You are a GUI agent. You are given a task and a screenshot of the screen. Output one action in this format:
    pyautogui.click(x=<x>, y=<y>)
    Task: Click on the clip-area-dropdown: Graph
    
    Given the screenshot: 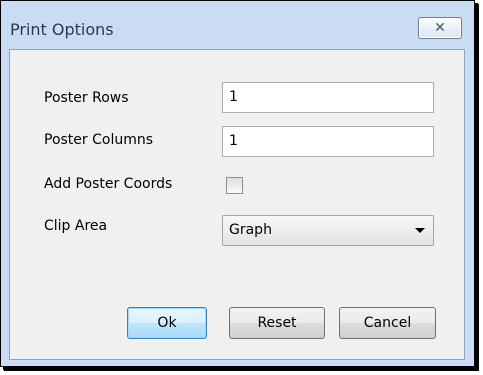 What is the action you would take?
    pyautogui.click(x=328, y=230)
    